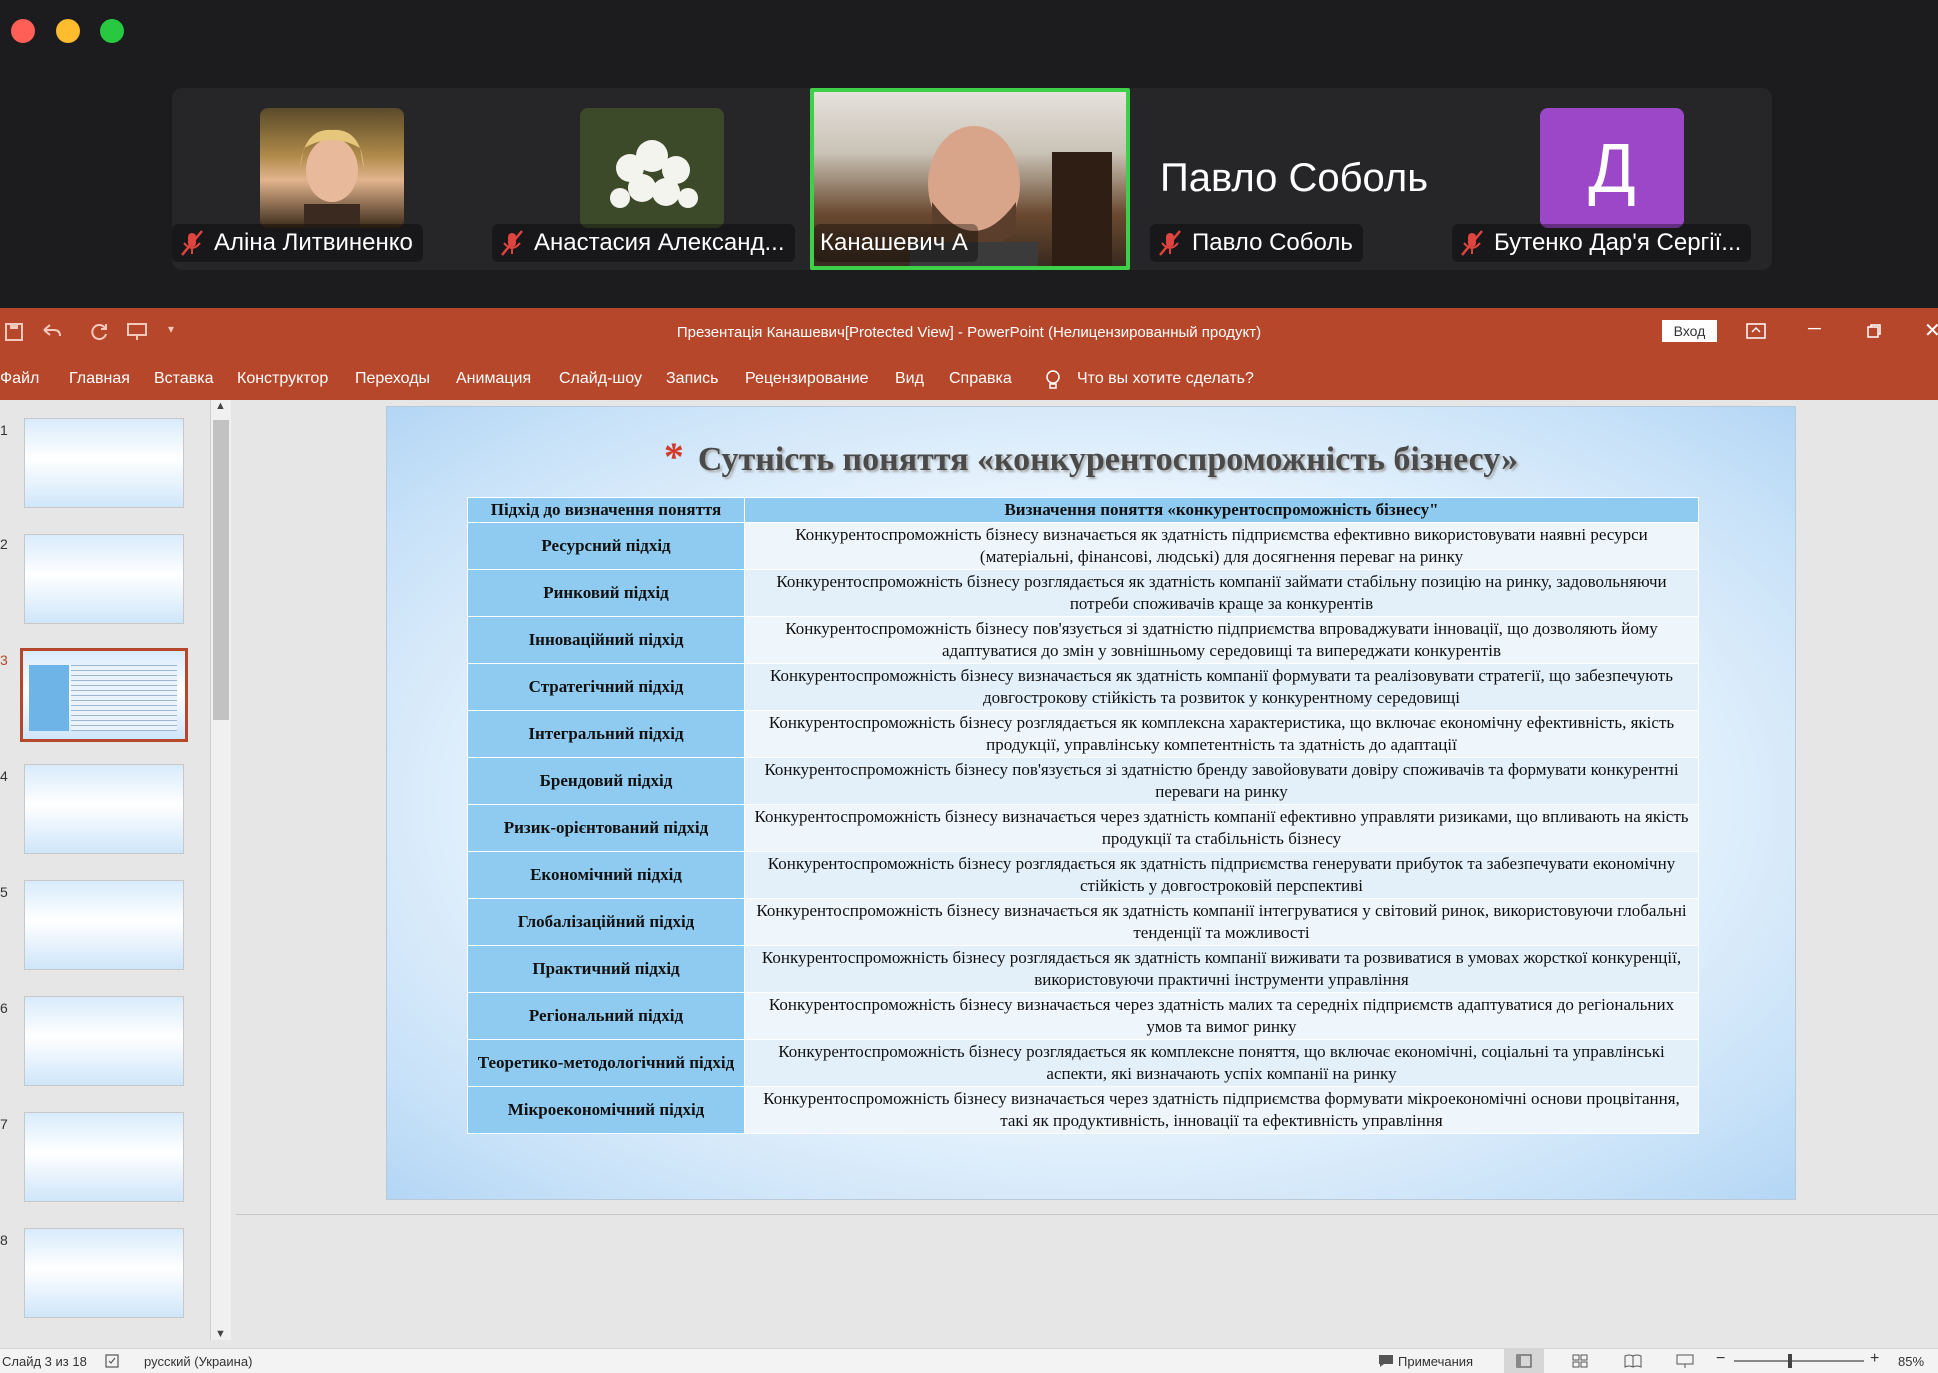  I want to click on zoom-slider-thumb, so click(1790, 1361).